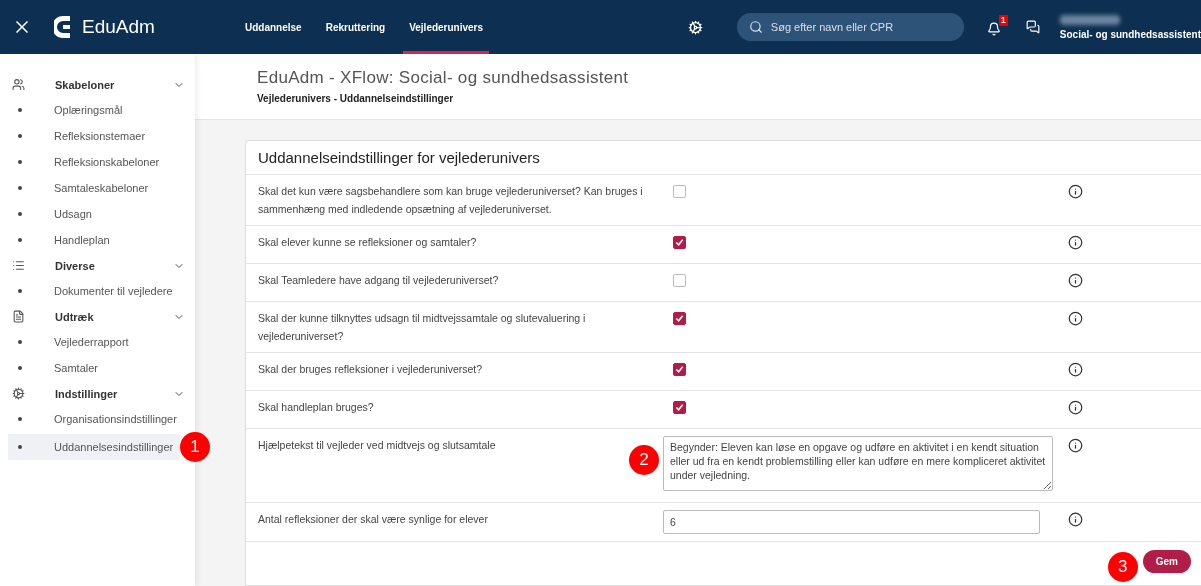  I want to click on sidebar-item: Samtaleskabeloner, so click(101, 188).